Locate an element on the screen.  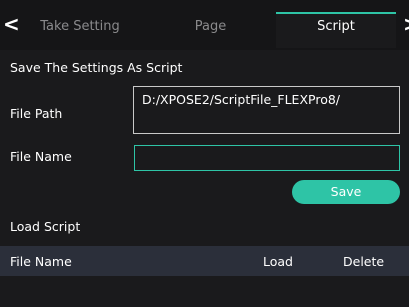
chevron-right-icon: > is located at coordinates (406, 24).